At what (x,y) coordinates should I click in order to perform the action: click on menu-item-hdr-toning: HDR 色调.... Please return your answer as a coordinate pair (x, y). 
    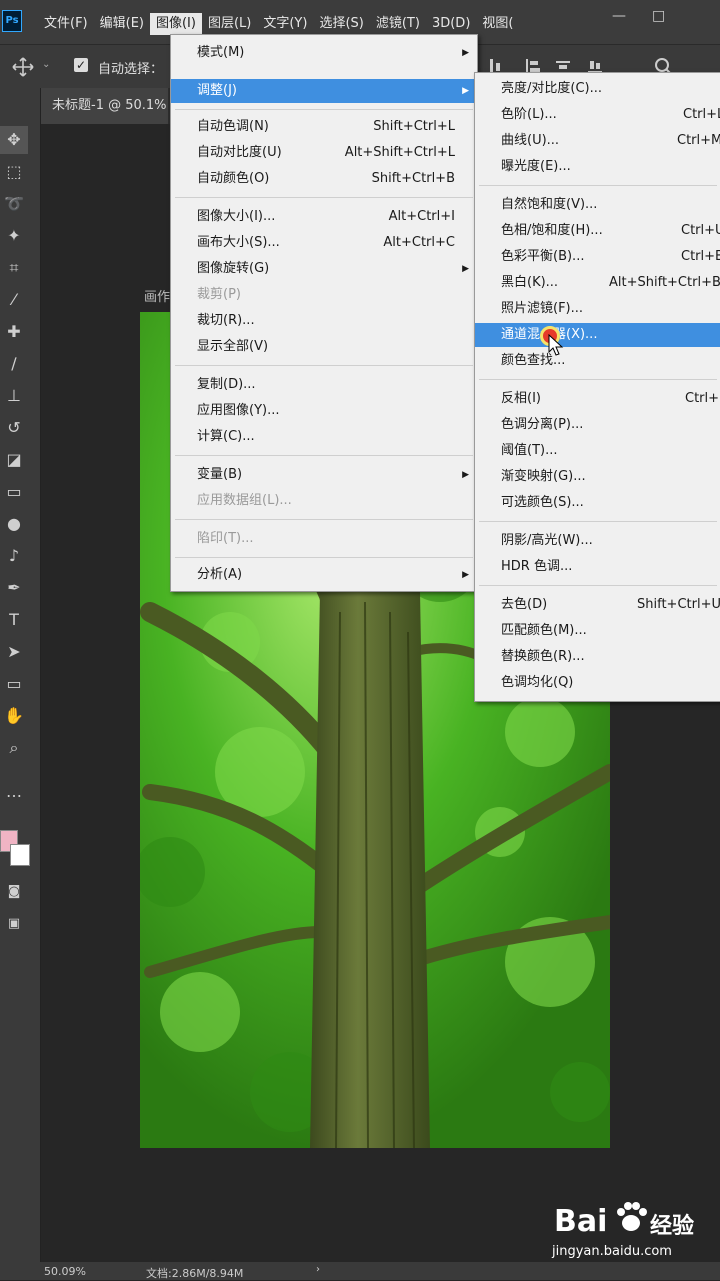
    Looking at the image, I should click on (597, 567).